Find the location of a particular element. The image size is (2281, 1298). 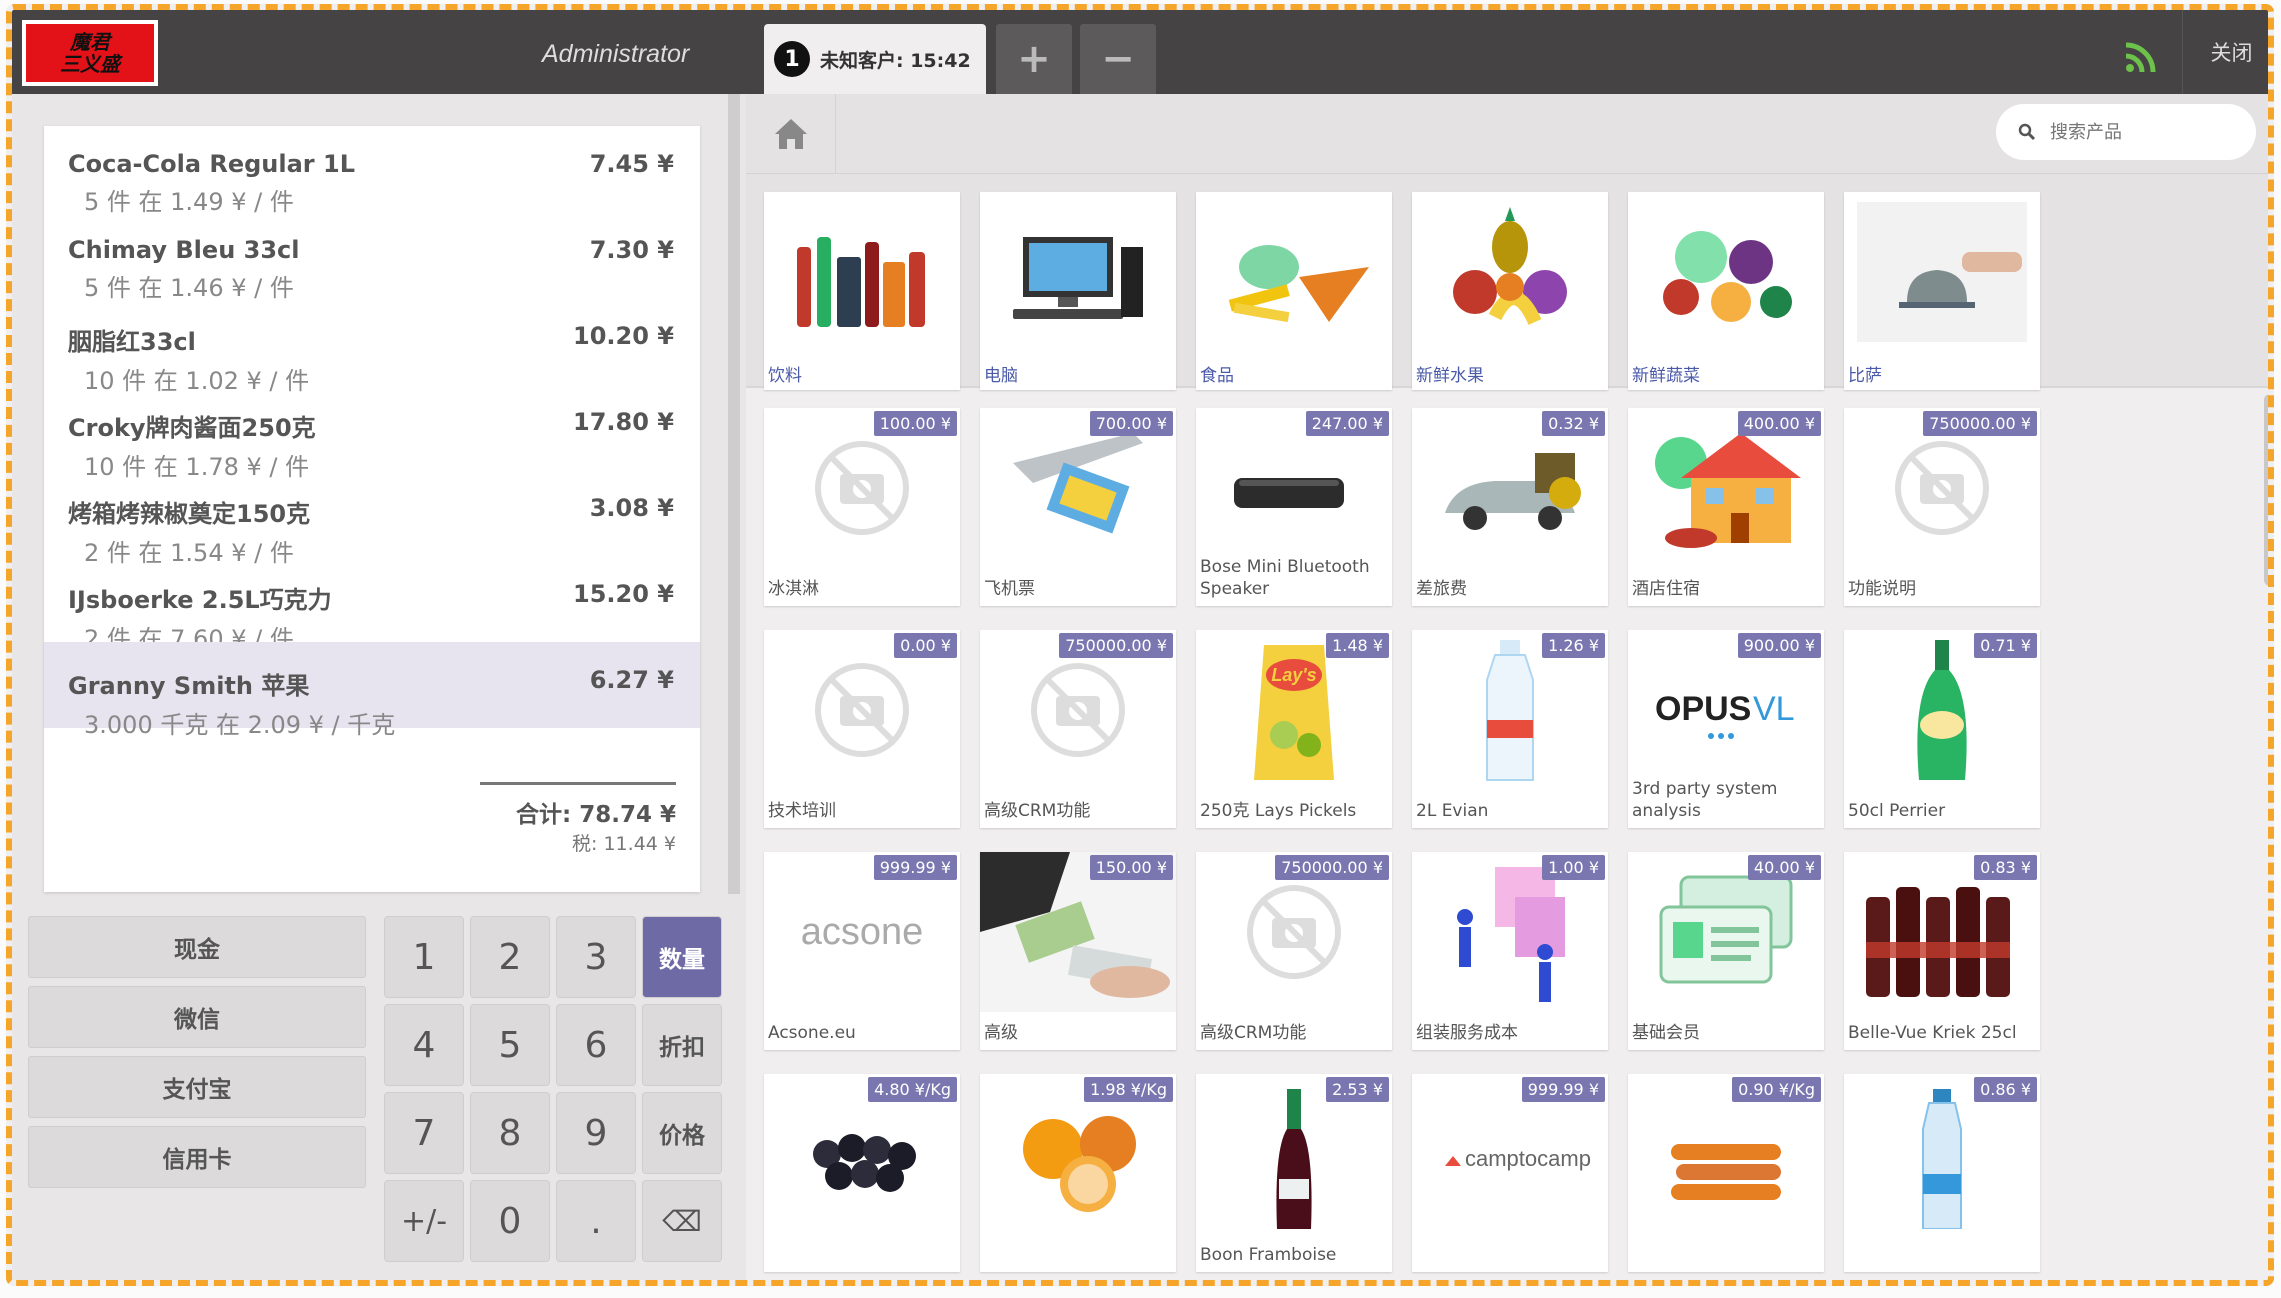

numpad-sign: +/- is located at coordinates (424, 1221).